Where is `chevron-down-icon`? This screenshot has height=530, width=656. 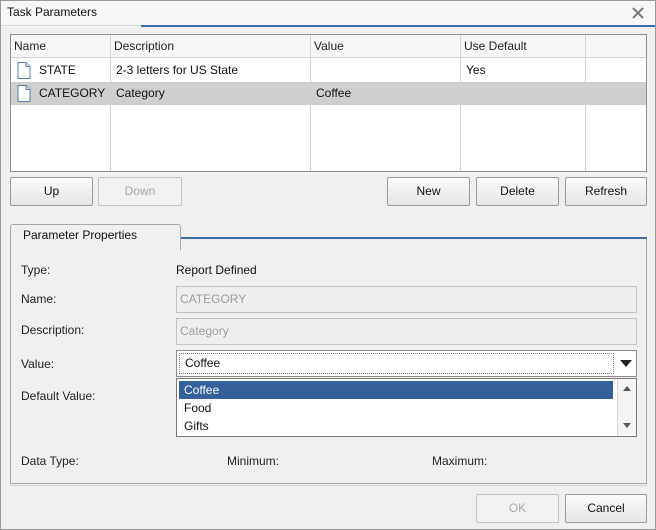
chevron-down-icon is located at coordinates (626, 363).